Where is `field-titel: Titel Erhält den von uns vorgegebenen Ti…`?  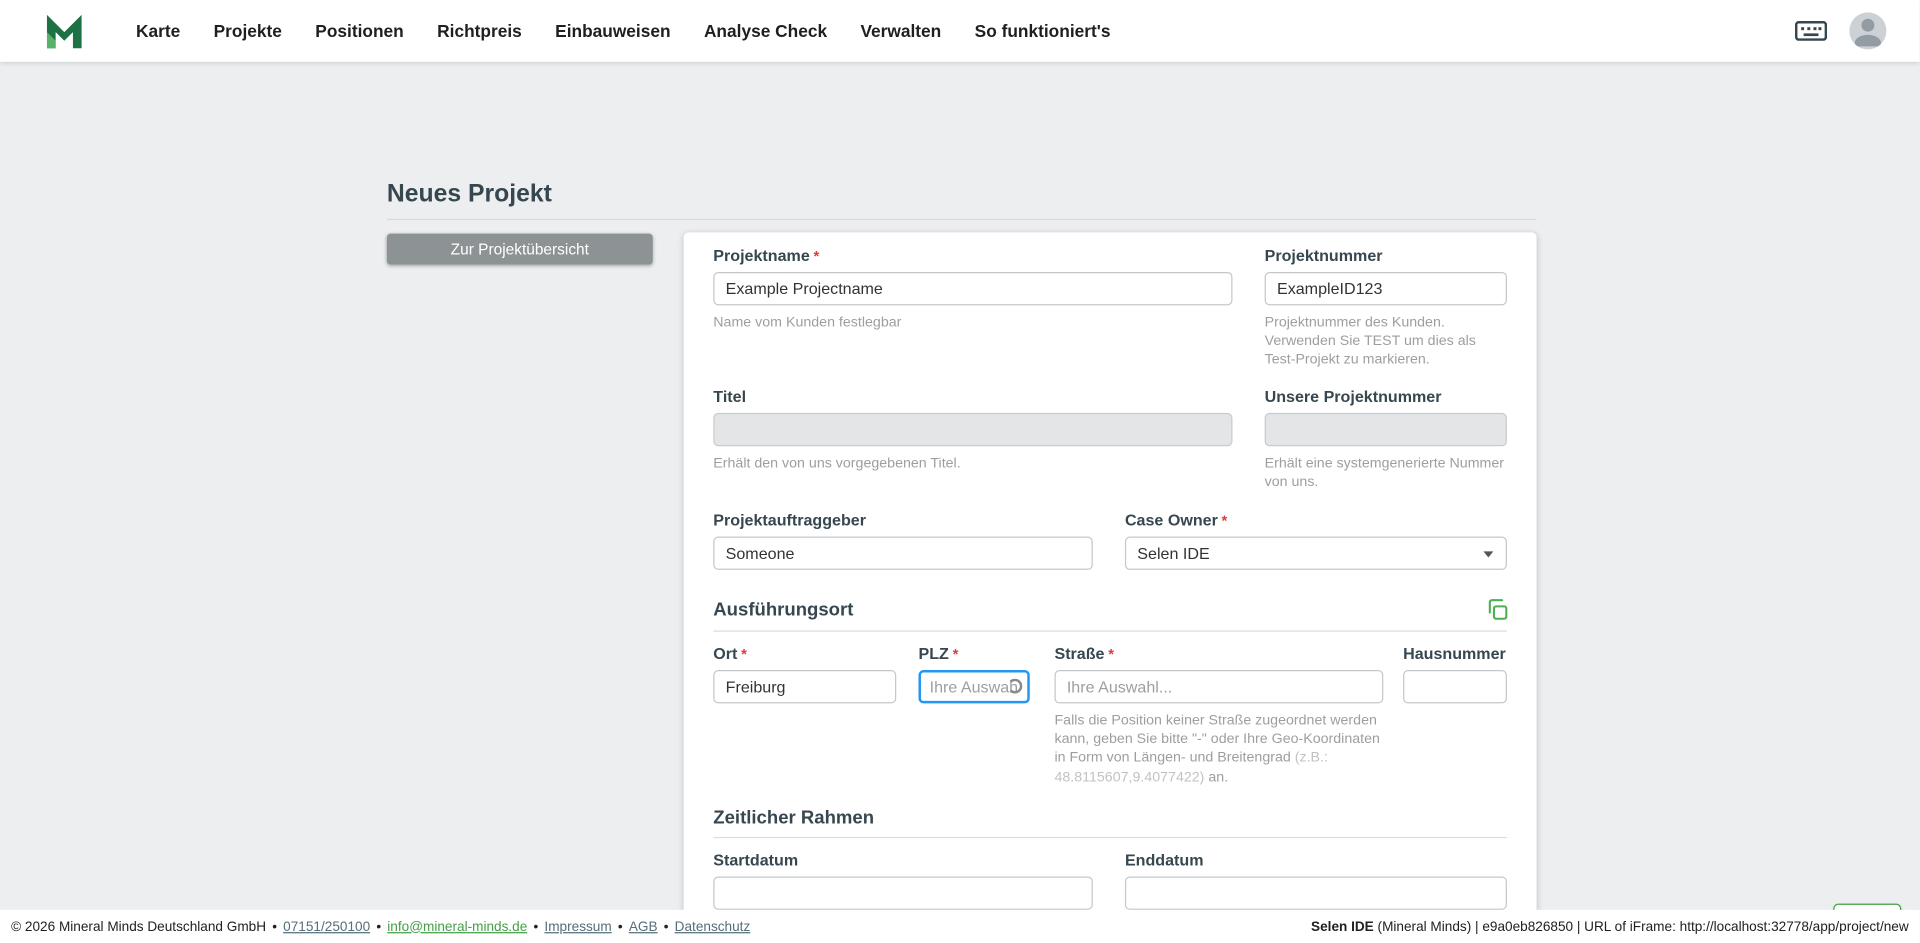
field-titel: Titel Erhält den von uns vorgegebenen Ti… is located at coordinates (973, 430).